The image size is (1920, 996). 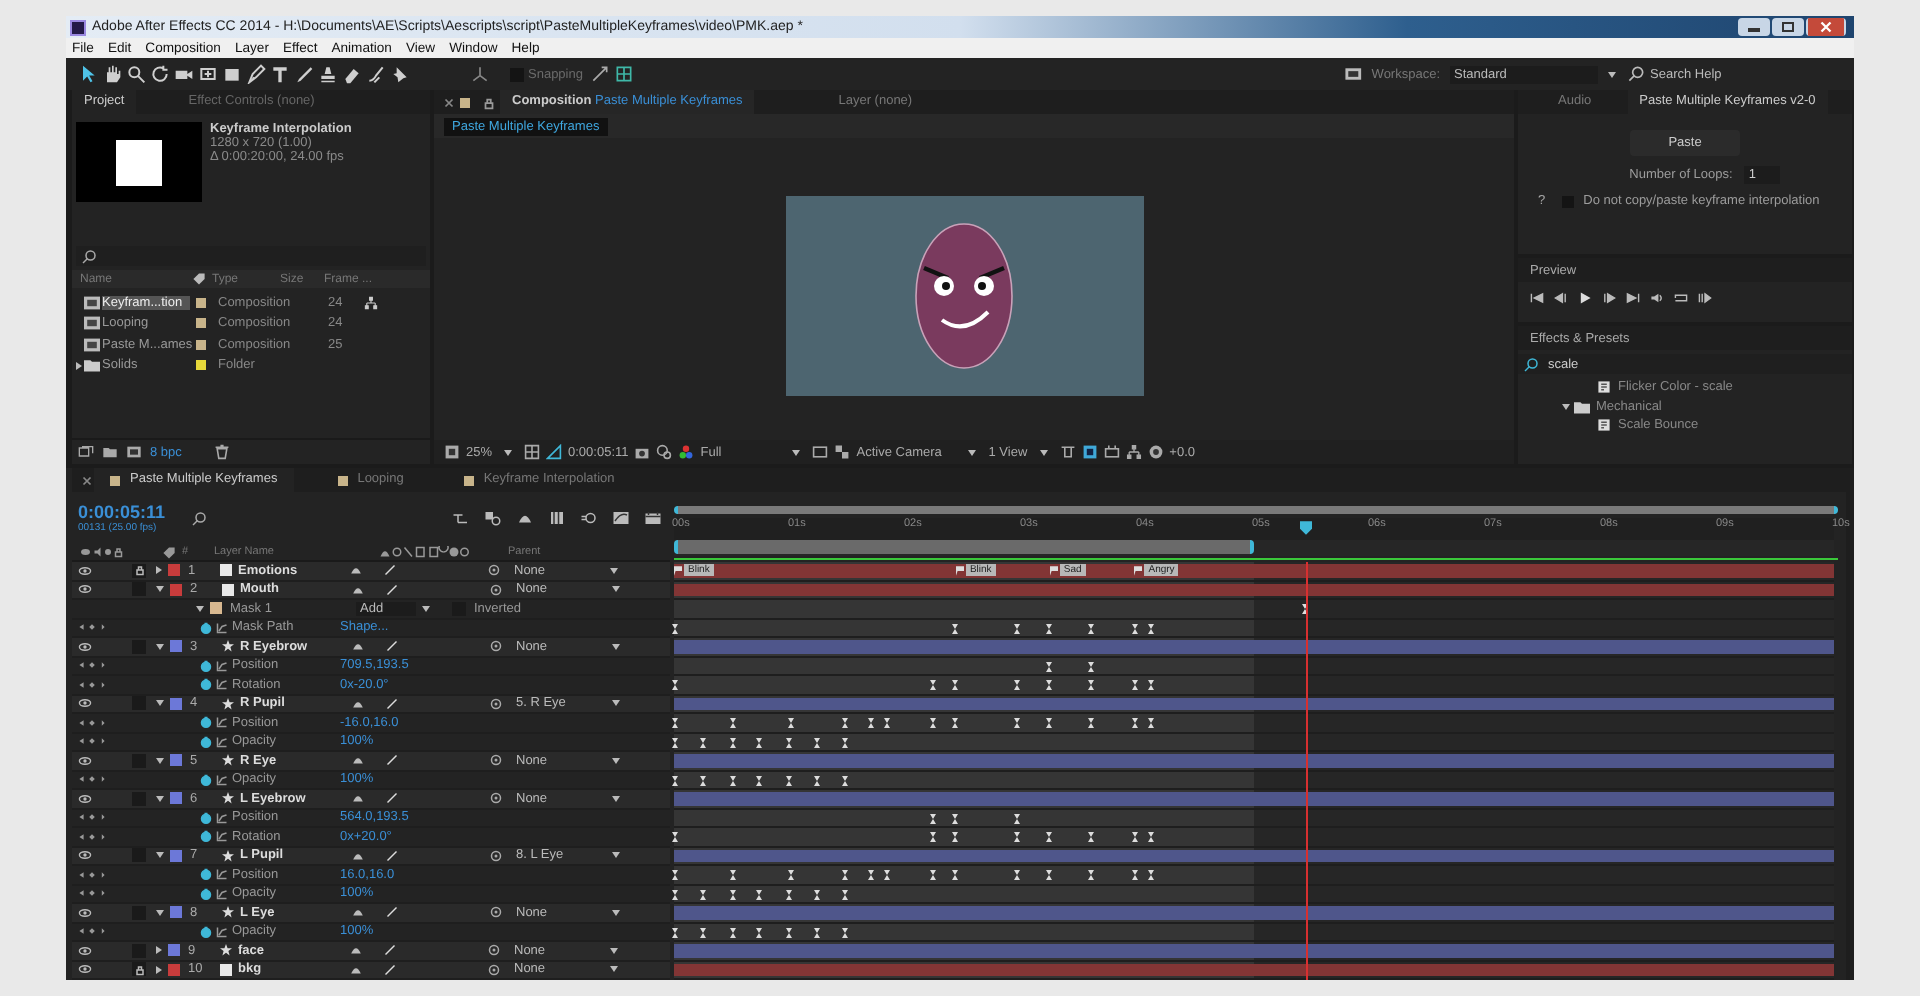 I want to click on ram-preview-icon, so click(x=1705, y=298).